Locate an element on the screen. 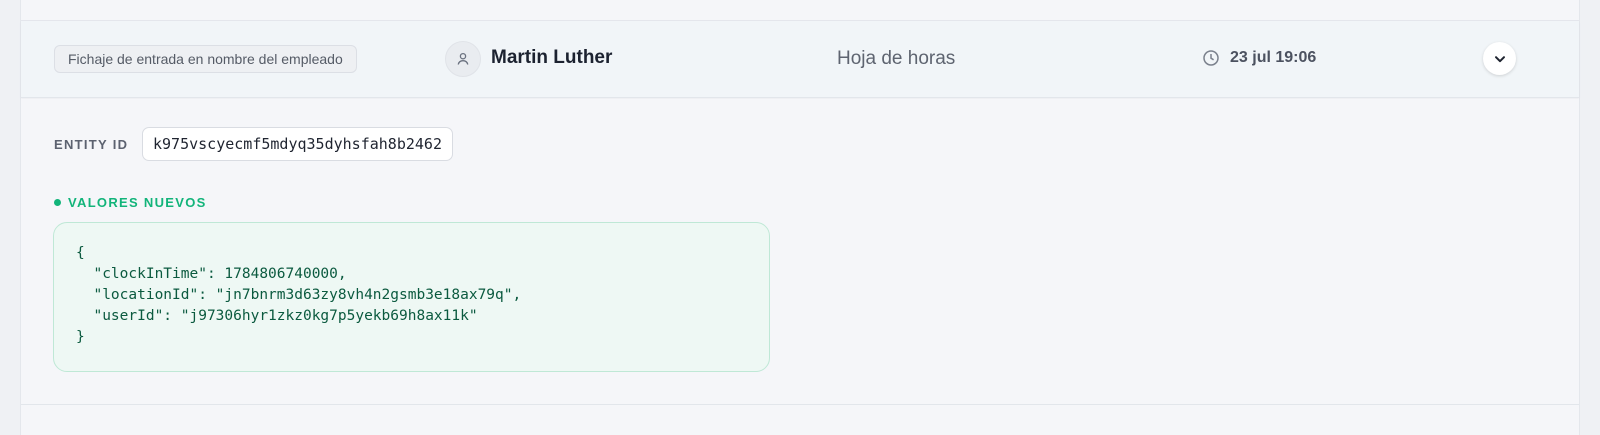  new-values-label: VALORES NUEVOS is located at coordinates (137, 202).